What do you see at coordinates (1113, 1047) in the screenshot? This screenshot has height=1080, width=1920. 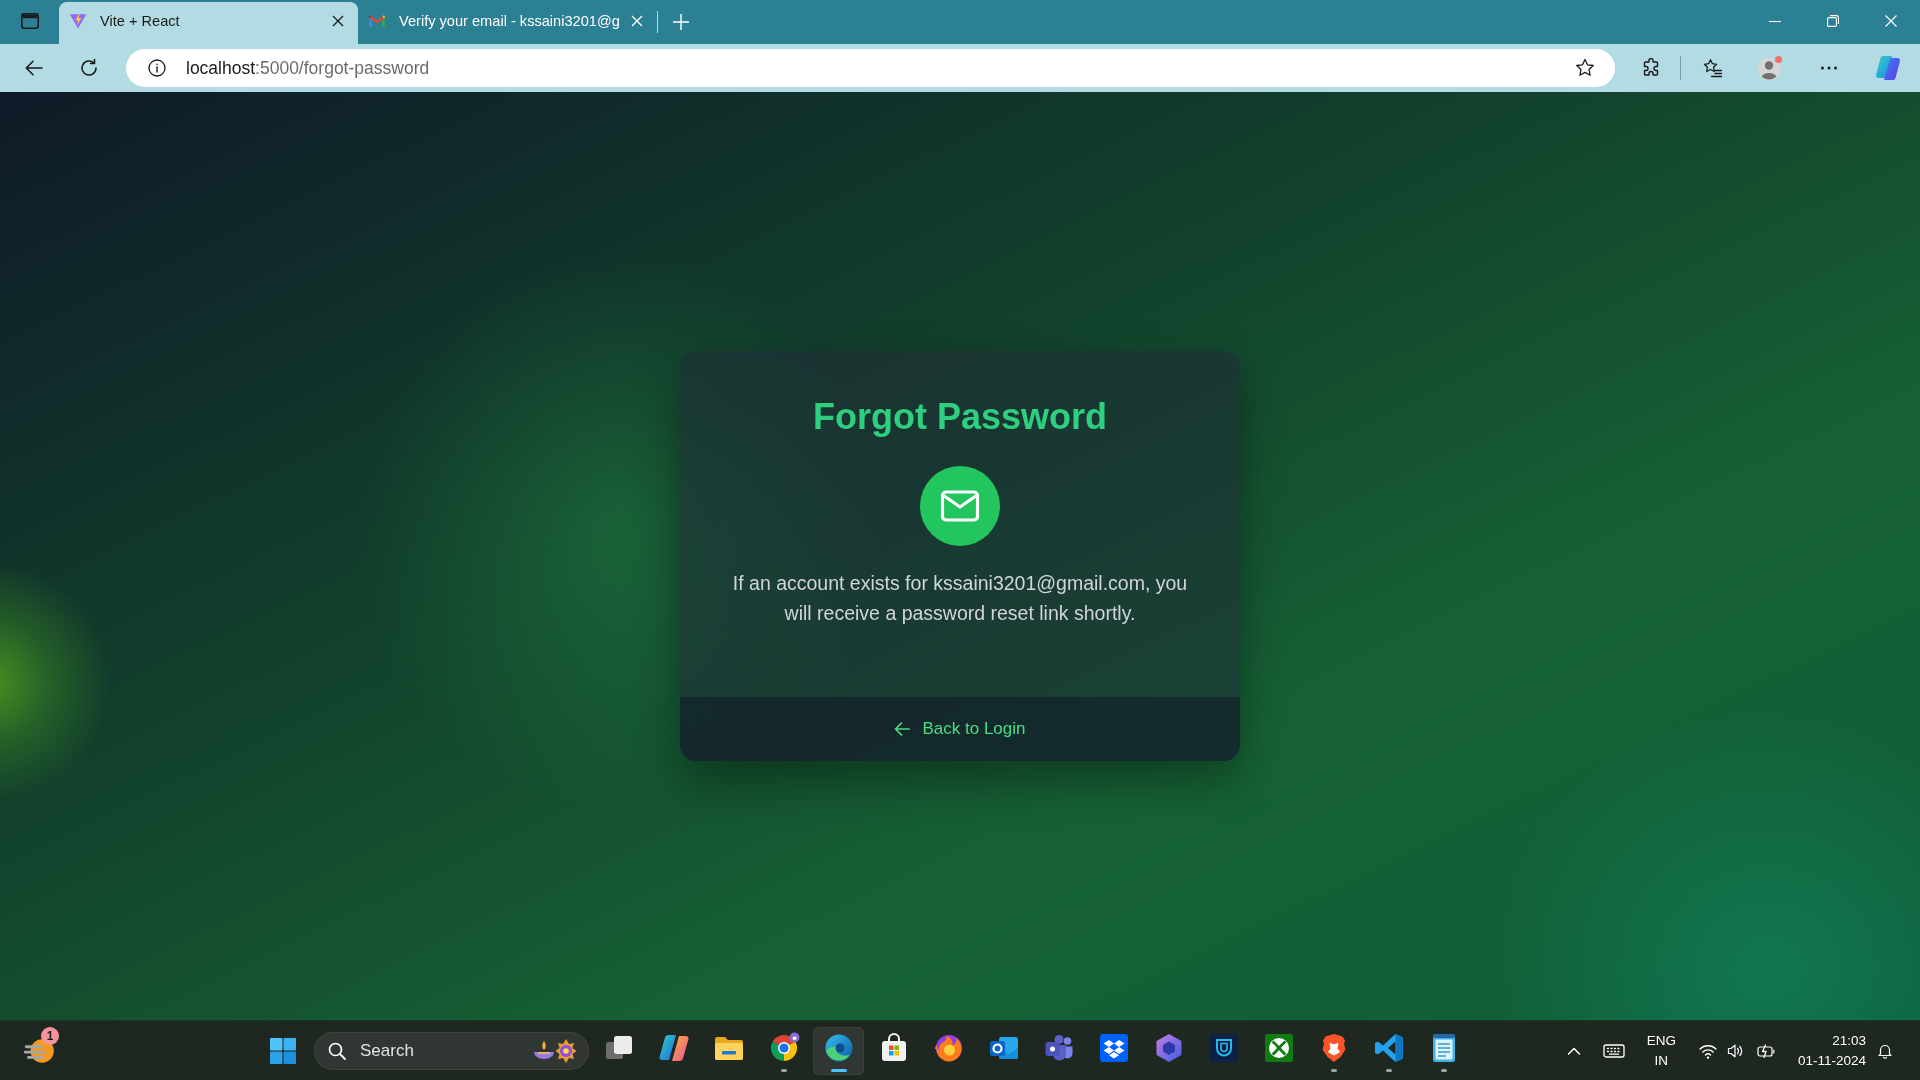 I see `diamonds-icon` at bounding box center [1113, 1047].